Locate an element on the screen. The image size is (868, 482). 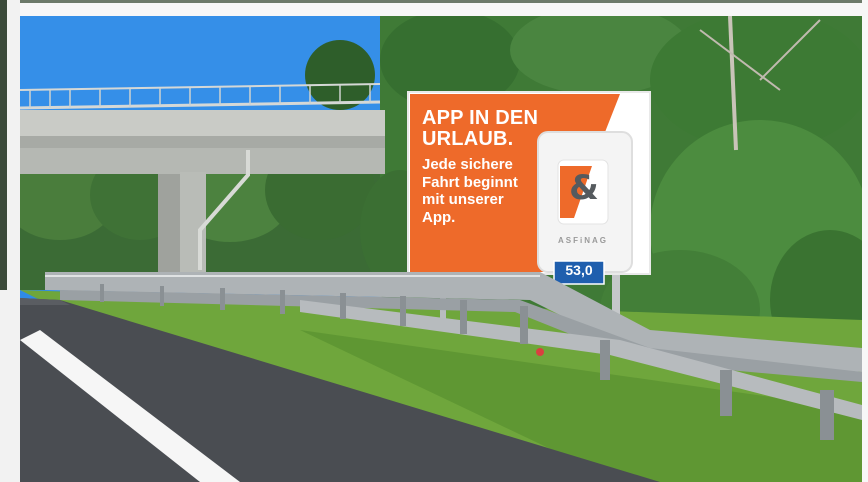
billboard-subline-4: App. is located at coordinates (439, 218).